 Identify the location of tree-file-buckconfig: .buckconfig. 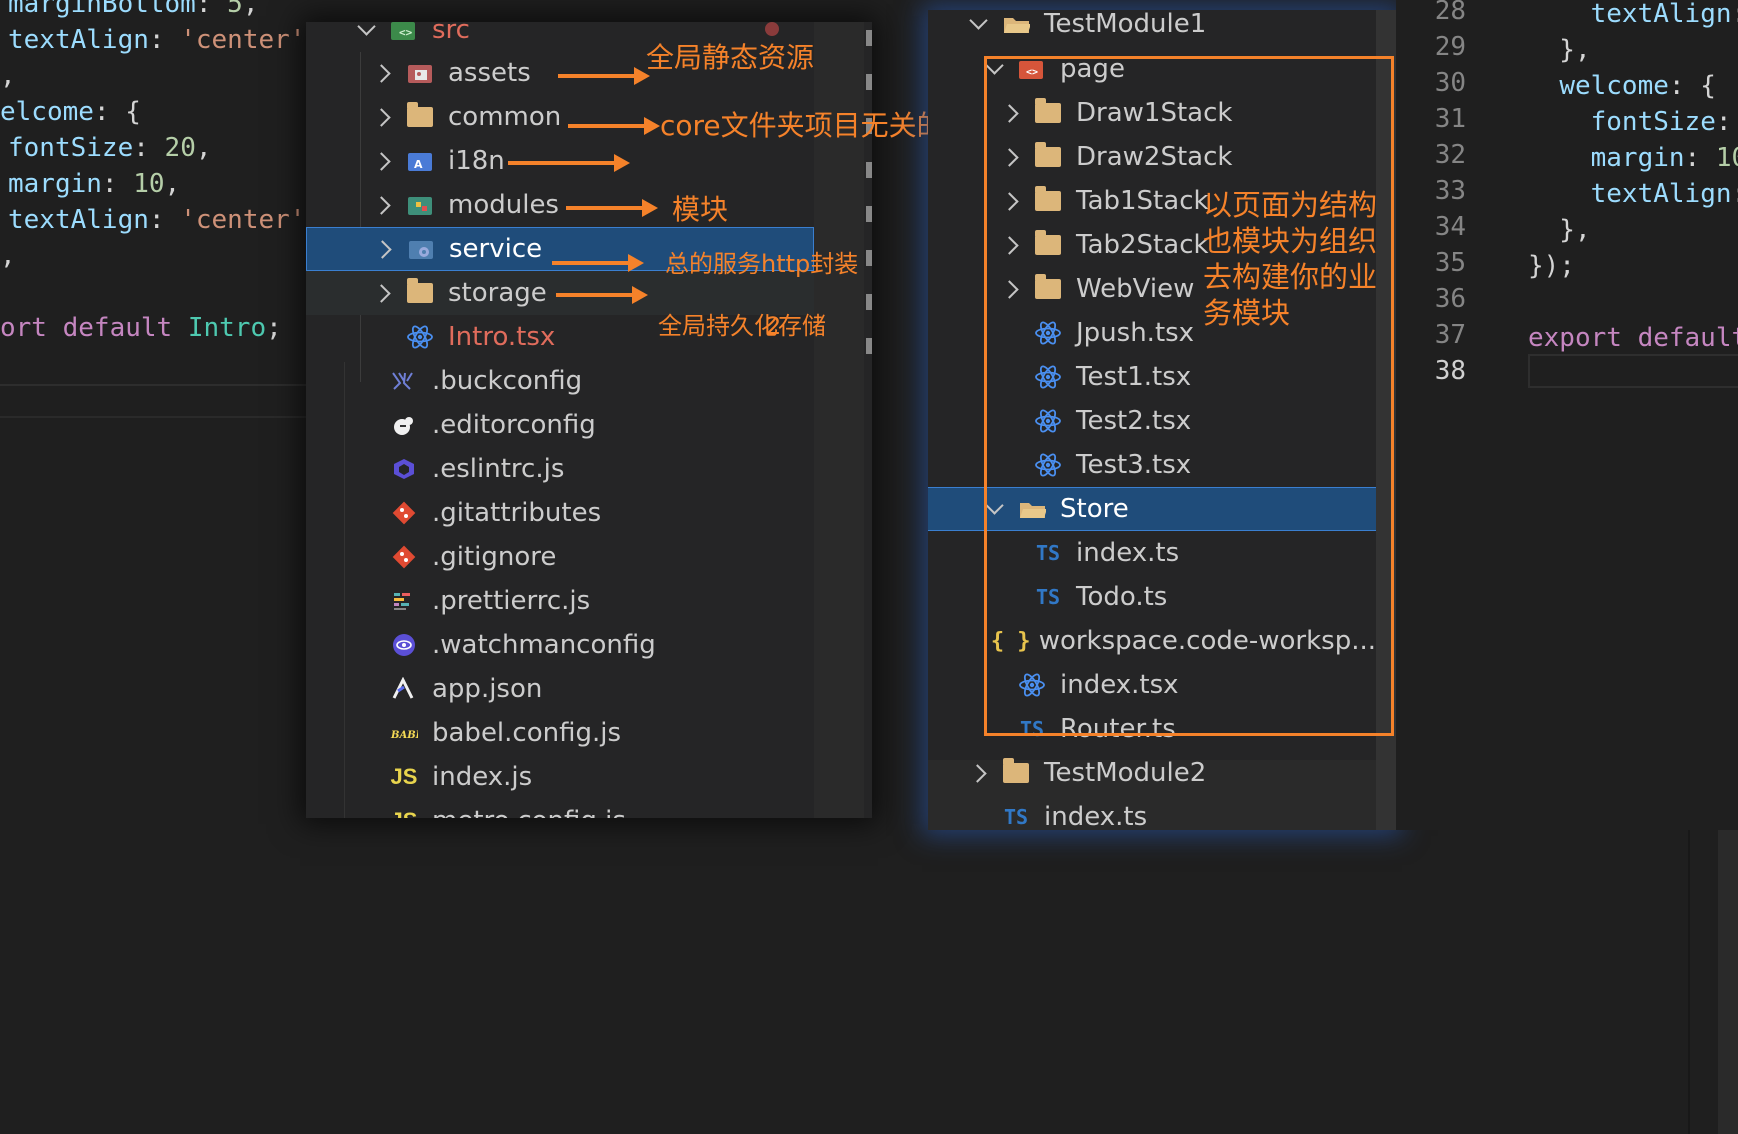
(586, 381).